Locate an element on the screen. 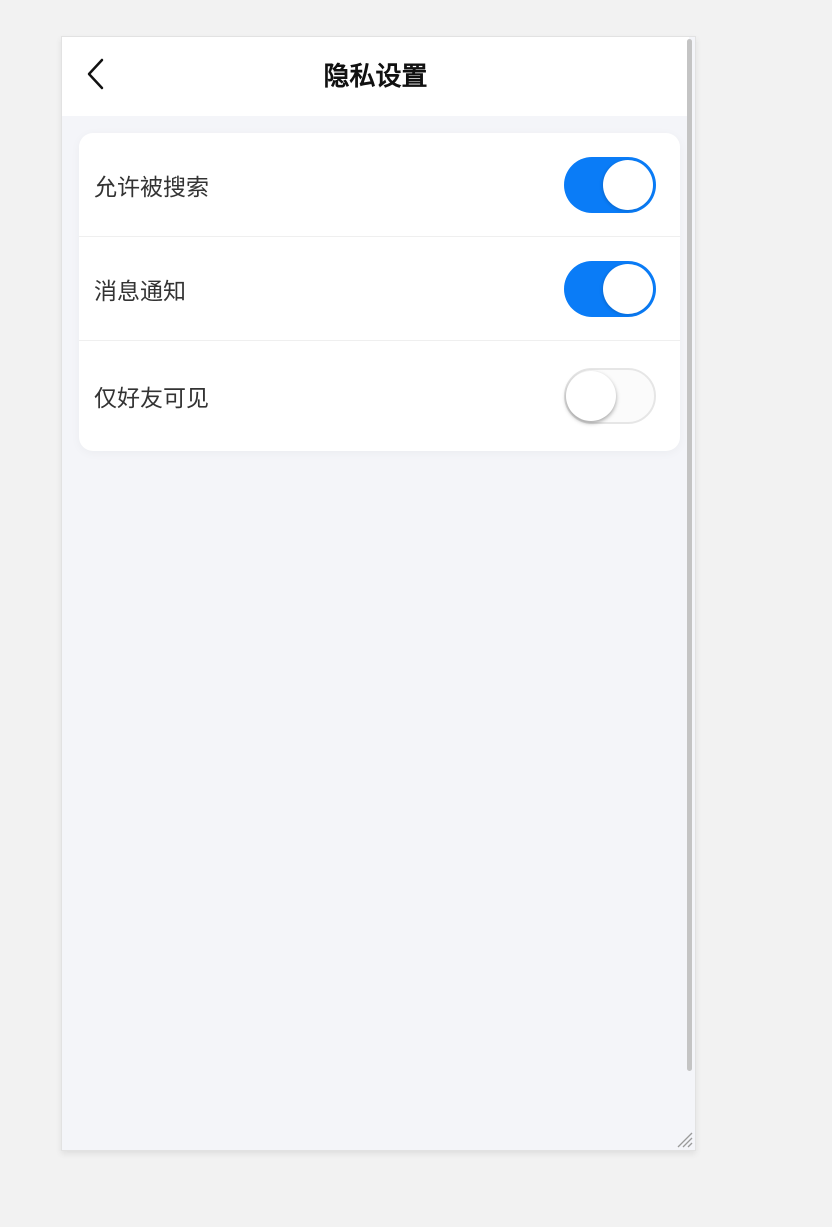 This screenshot has height=1227, width=832. friends-only-toggle is located at coordinates (610, 396).